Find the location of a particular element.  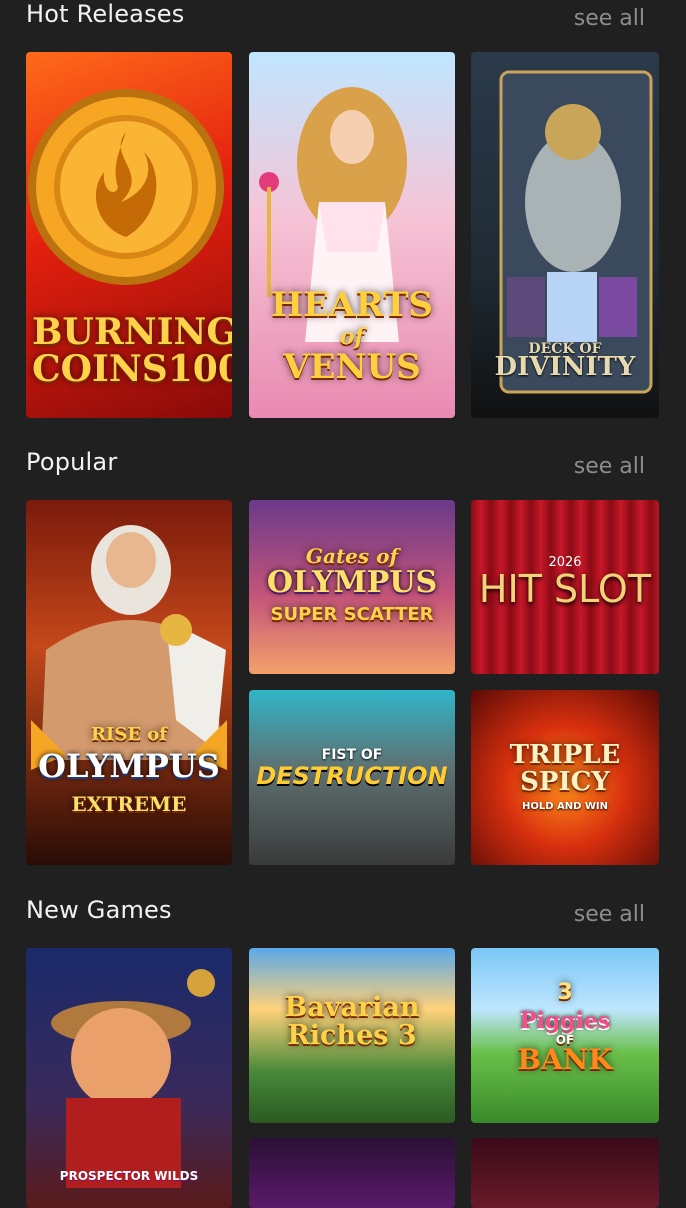

game-title: PROSPECTOR WILDS is located at coordinates (129, 1176).